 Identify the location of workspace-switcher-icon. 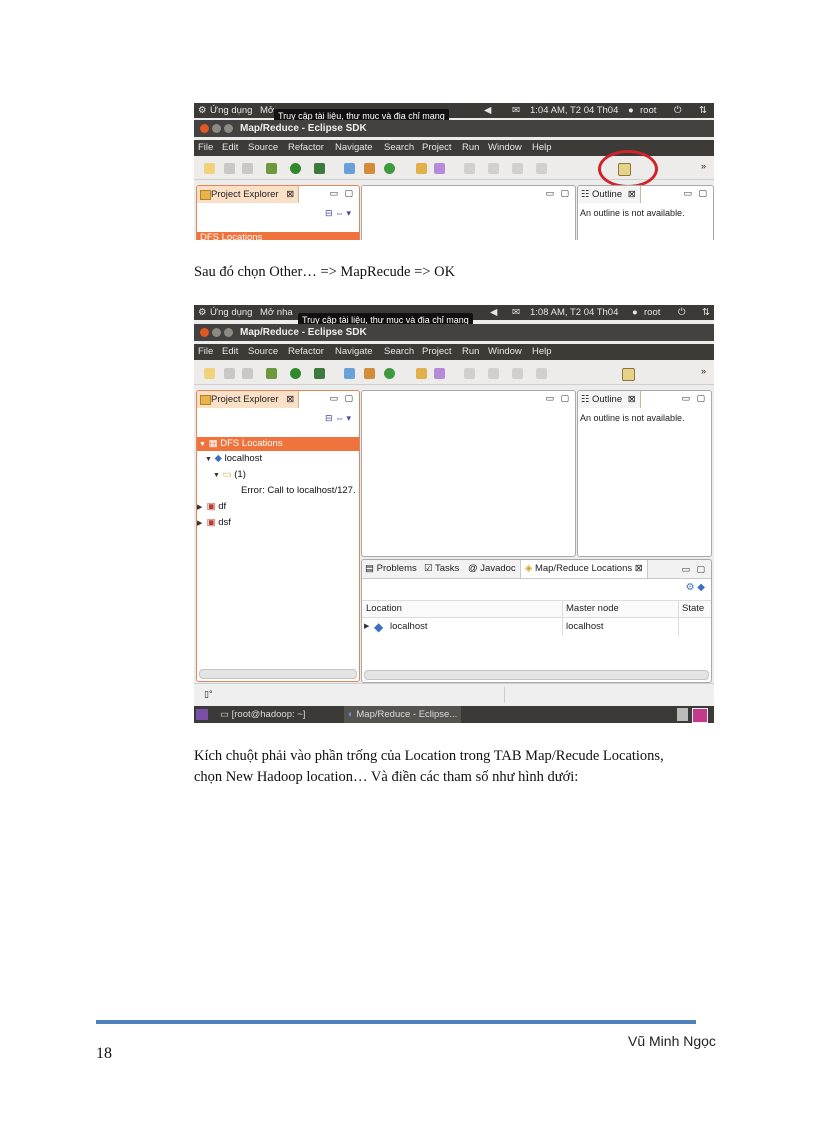
(700, 715).